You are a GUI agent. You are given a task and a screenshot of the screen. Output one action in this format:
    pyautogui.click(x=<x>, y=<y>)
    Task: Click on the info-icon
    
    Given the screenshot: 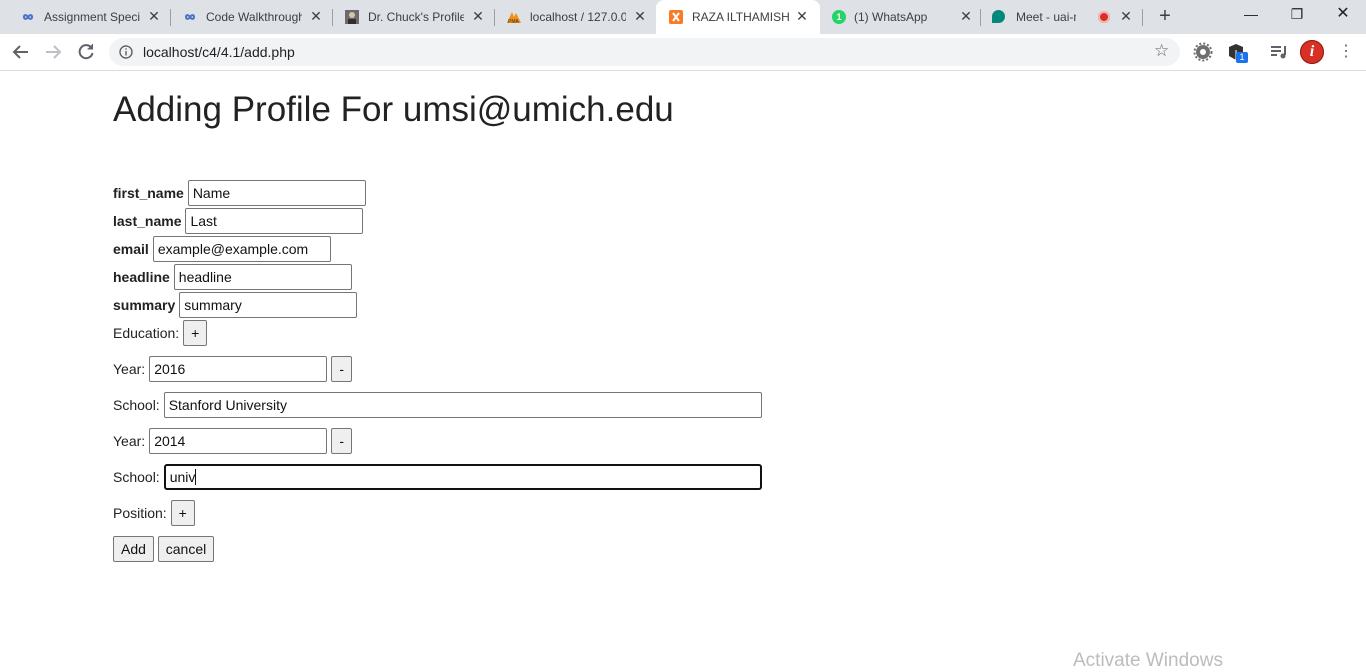 What is the action you would take?
    pyautogui.click(x=126, y=52)
    